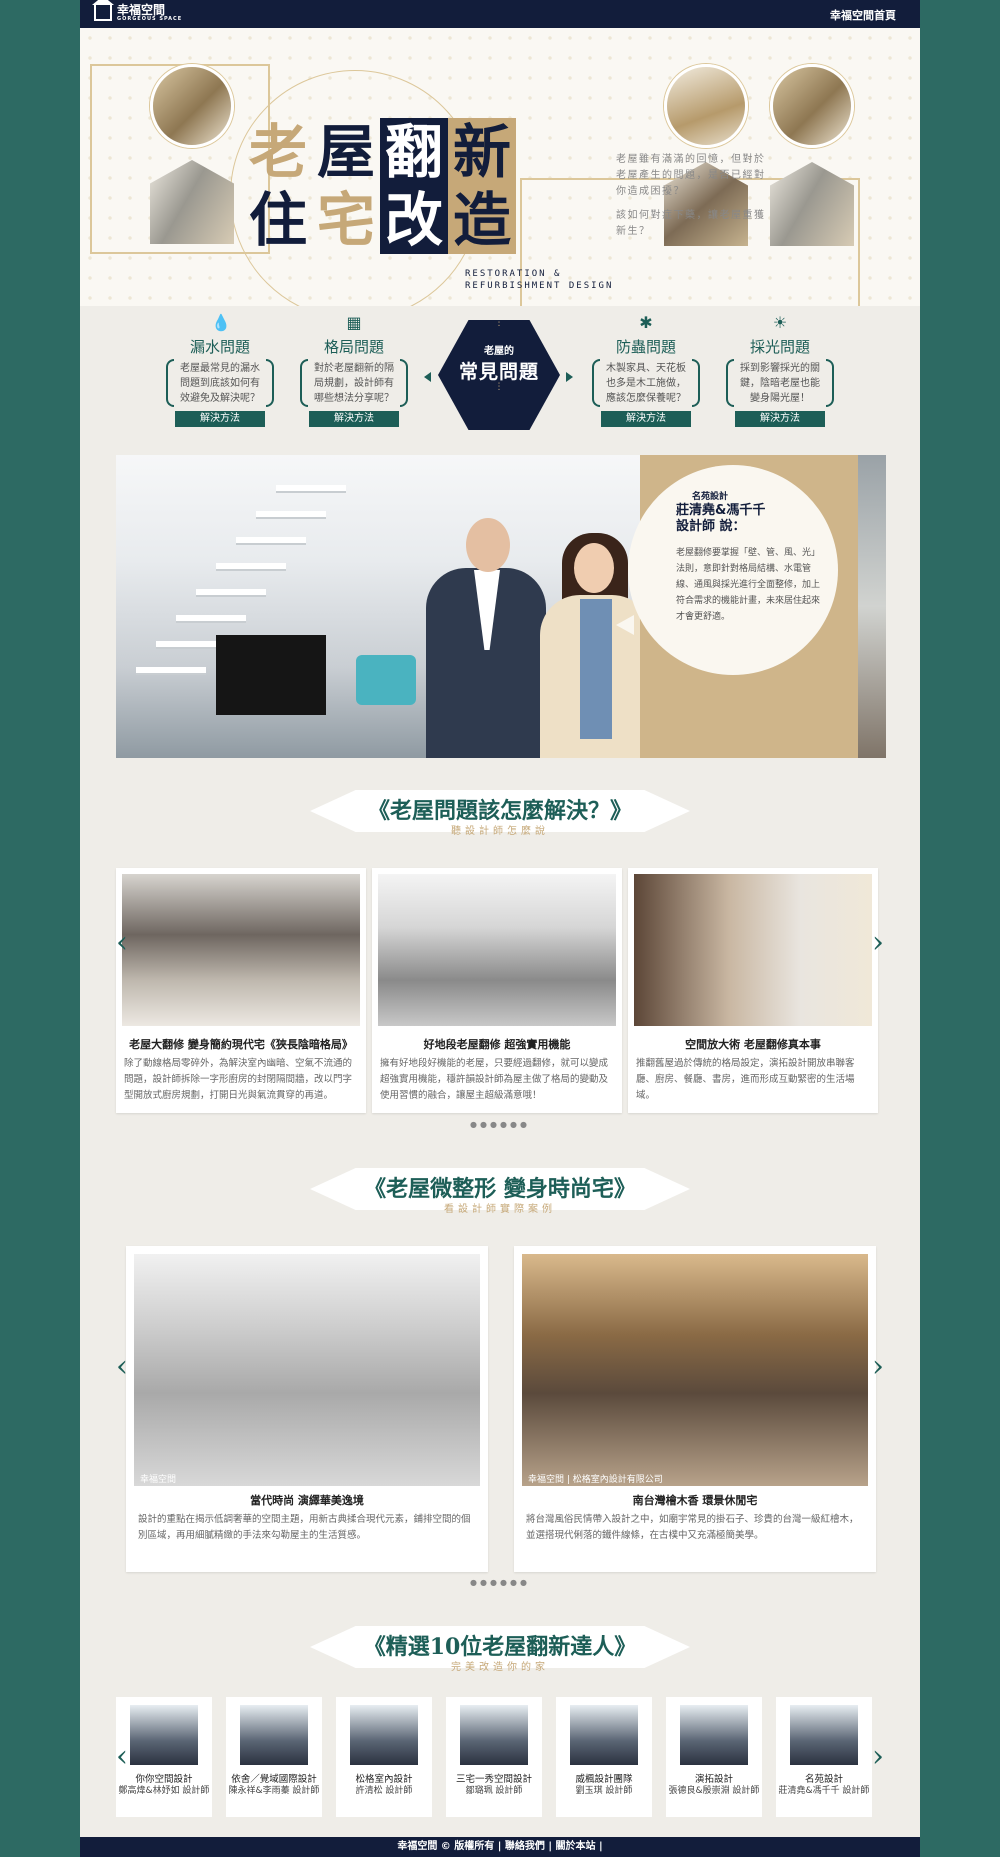  What do you see at coordinates (604, 1779) in the screenshot?
I see `expert-company: 威楓設計團隊` at bounding box center [604, 1779].